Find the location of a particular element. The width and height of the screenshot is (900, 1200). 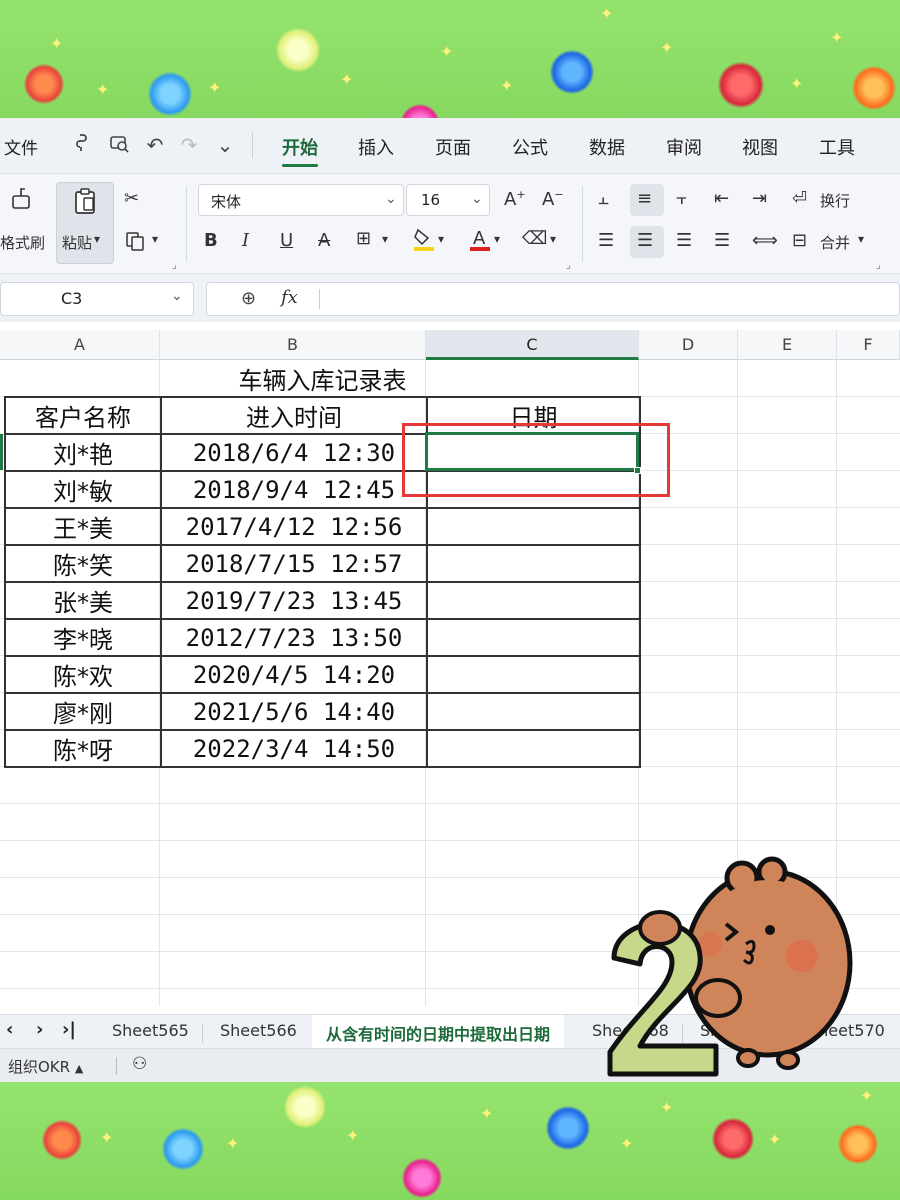

next-sheet-icon: › is located at coordinates (39, 1029).